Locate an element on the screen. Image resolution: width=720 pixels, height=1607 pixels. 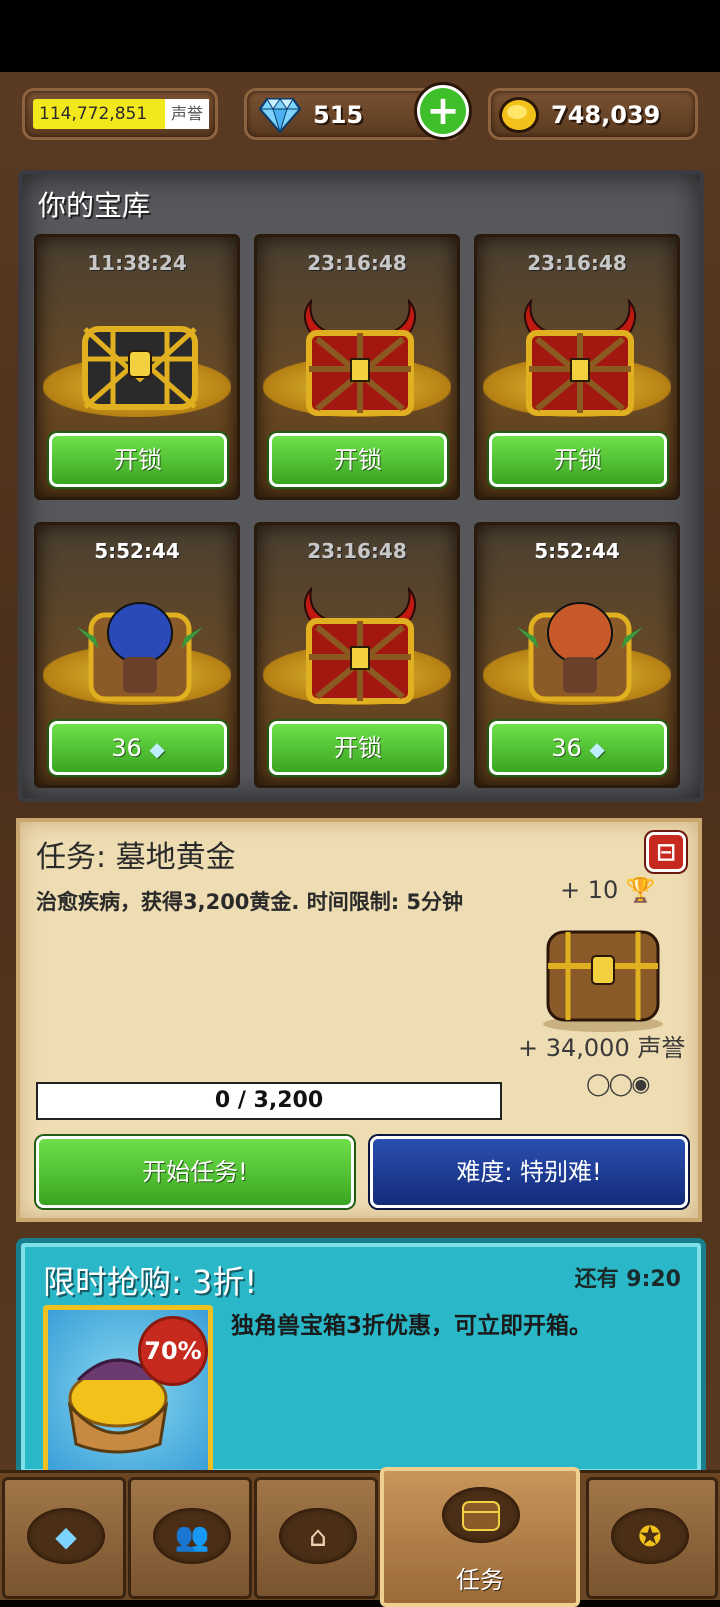
reputation-panel: 114,772,851 声誉 is located at coordinates (120, 114).